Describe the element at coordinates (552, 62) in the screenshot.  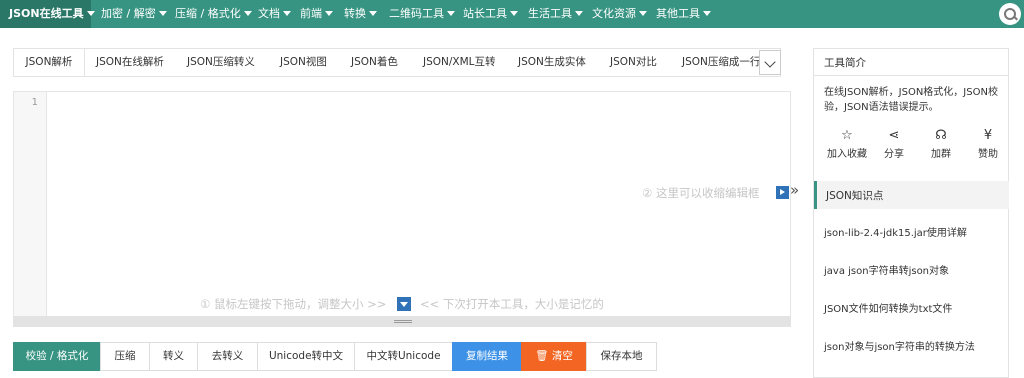
I see `tab-json-entity: JSON生成实体` at that location.